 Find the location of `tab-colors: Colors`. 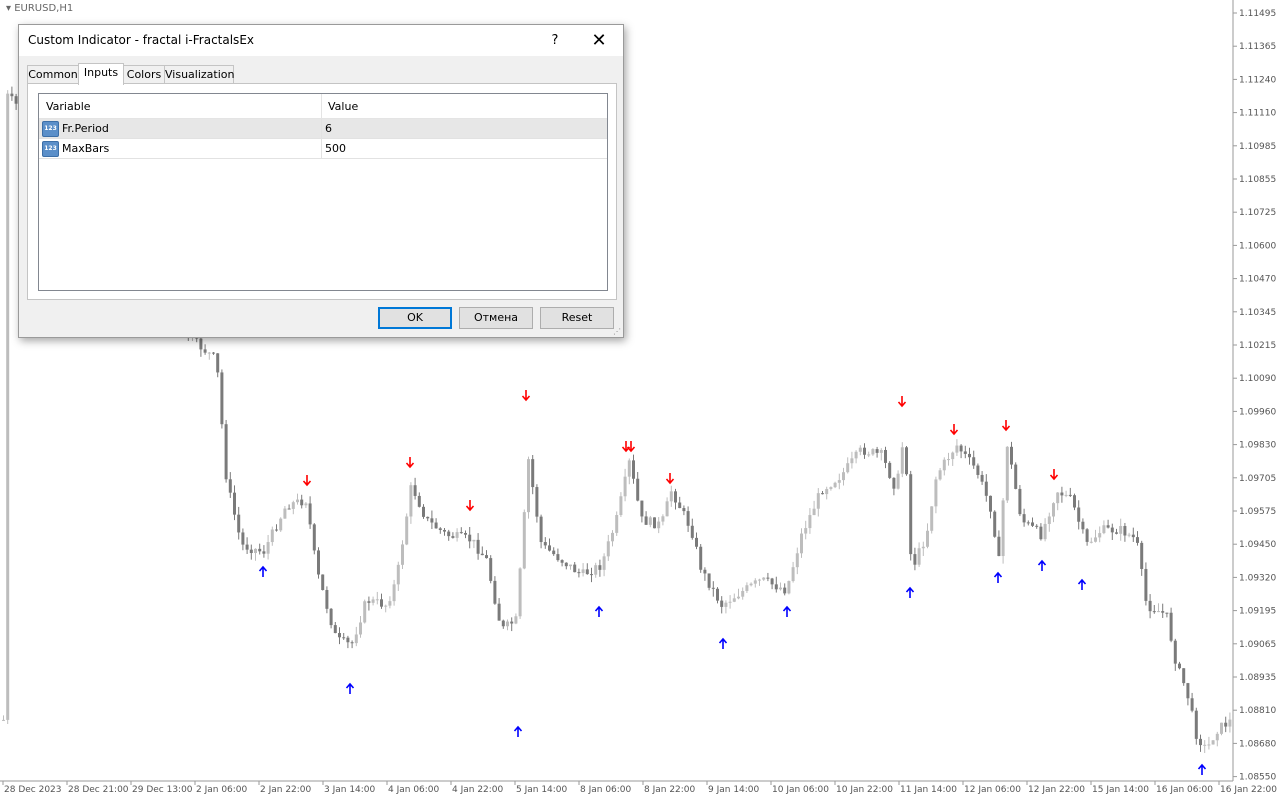

tab-colors: Colors is located at coordinates (144, 74).